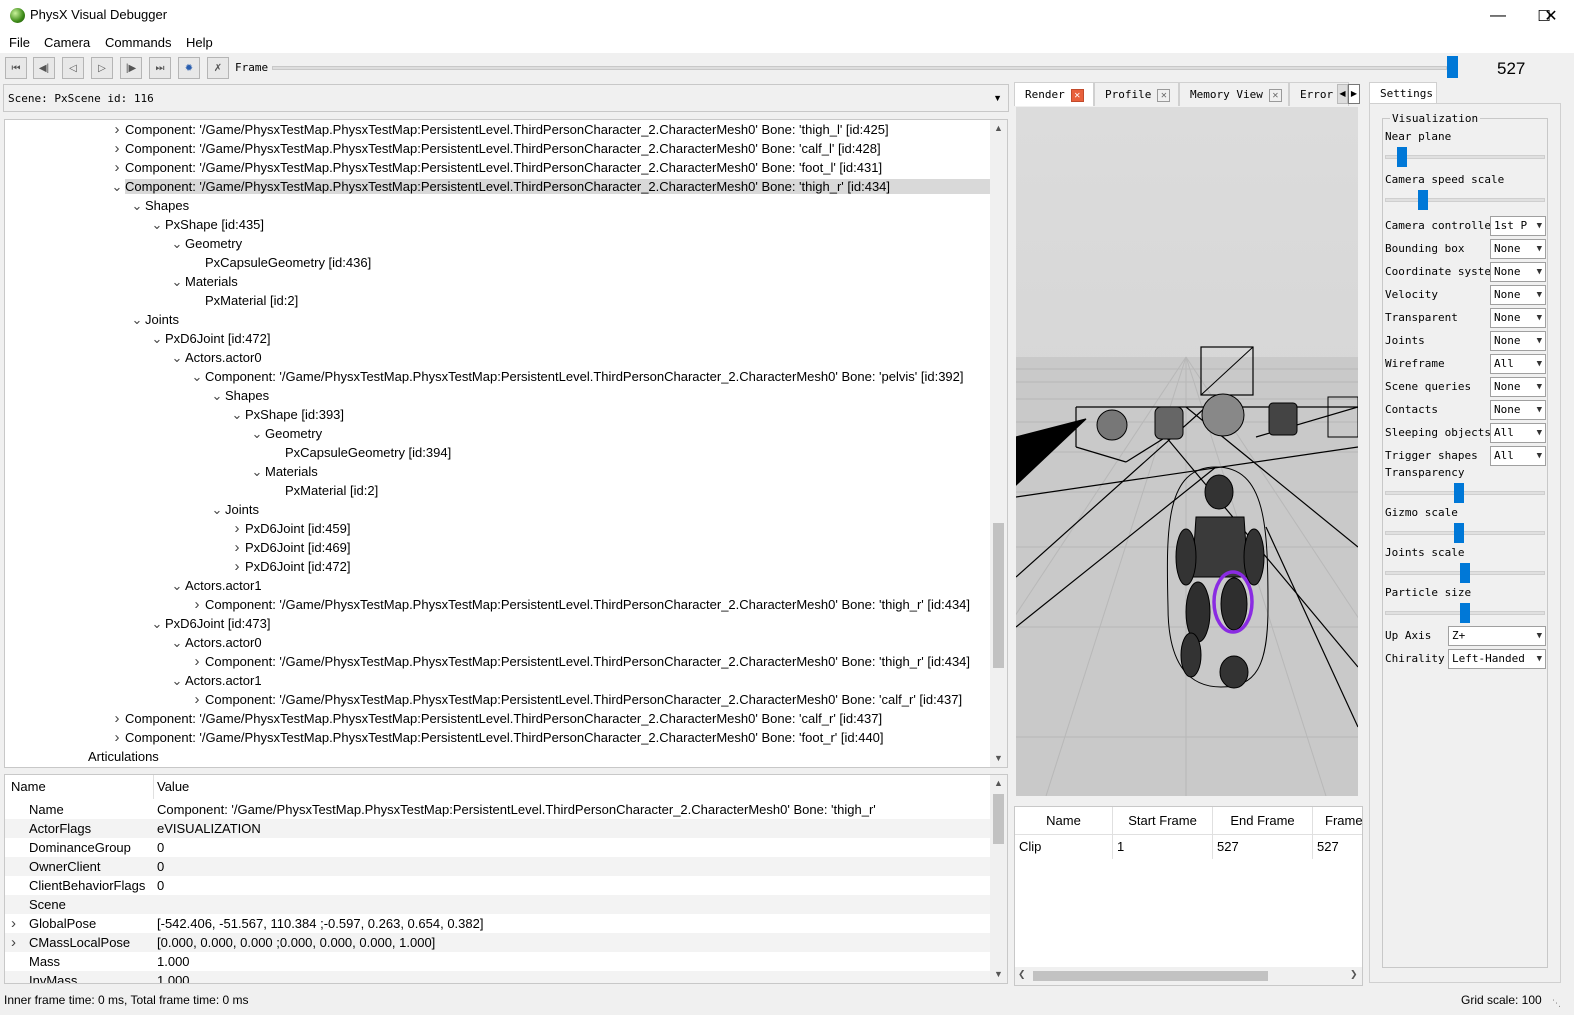  Describe the element at coordinates (1452, 67) in the screenshot. I see `frame-slider-thumb` at that location.